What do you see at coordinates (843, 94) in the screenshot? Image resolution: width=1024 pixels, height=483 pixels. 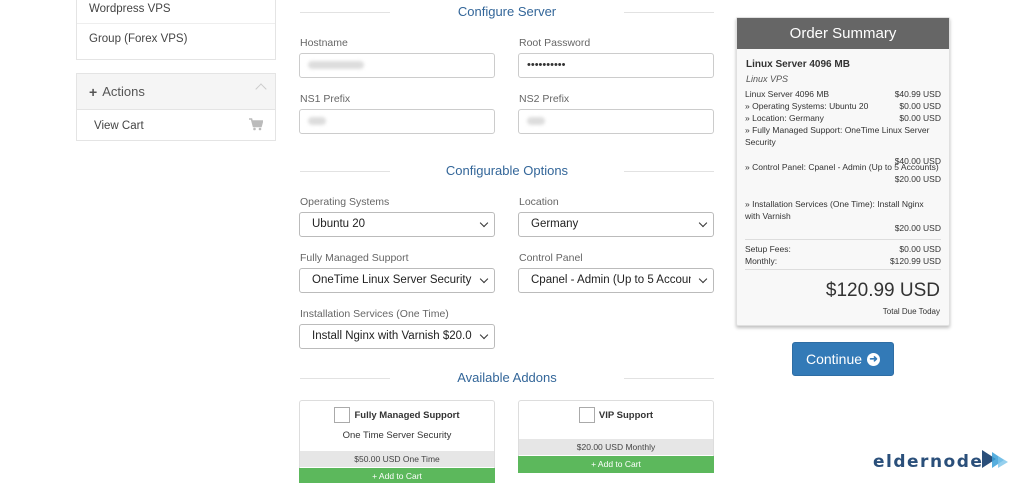 I see `summary-line: Linux Server 4096 MB $40.99 USD` at bounding box center [843, 94].